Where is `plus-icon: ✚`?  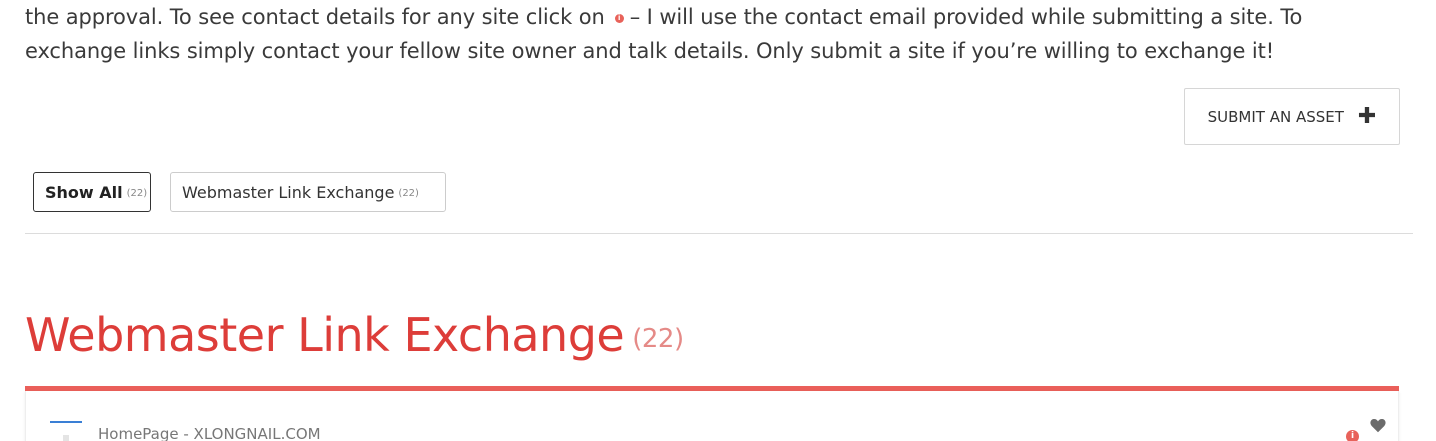 plus-icon: ✚ is located at coordinates (1367, 116).